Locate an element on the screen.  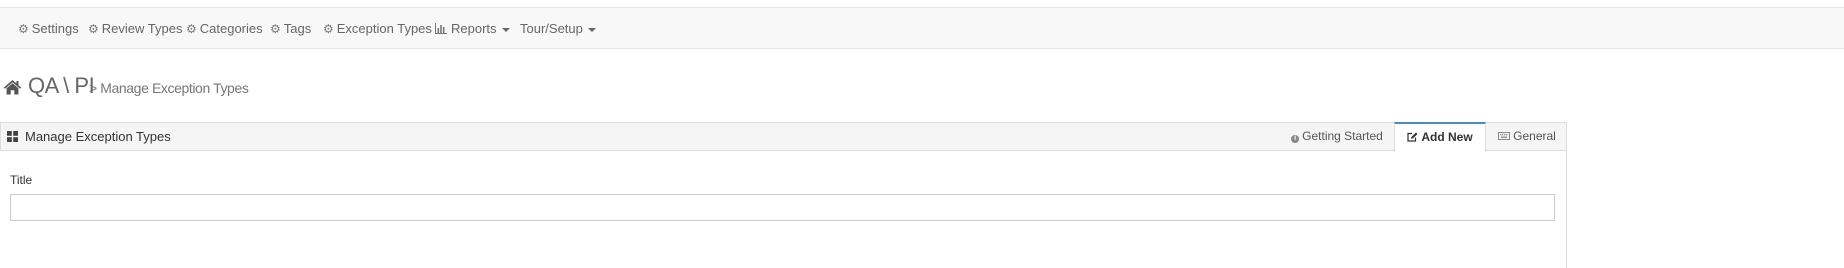
info-icon: i is located at coordinates (1295, 139).